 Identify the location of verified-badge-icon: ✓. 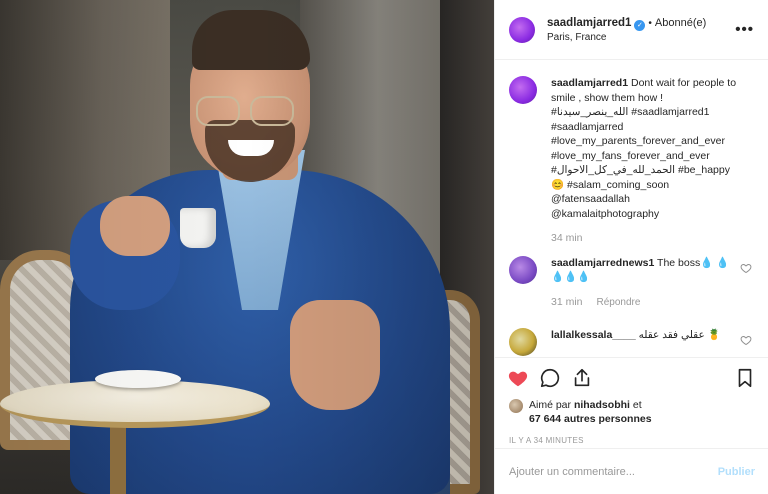
(640, 25).